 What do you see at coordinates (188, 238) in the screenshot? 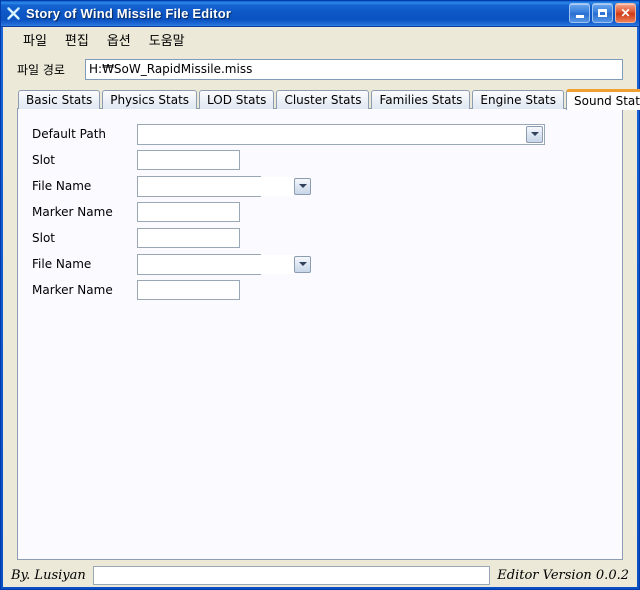
I see `slot-2-input` at bounding box center [188, 238].